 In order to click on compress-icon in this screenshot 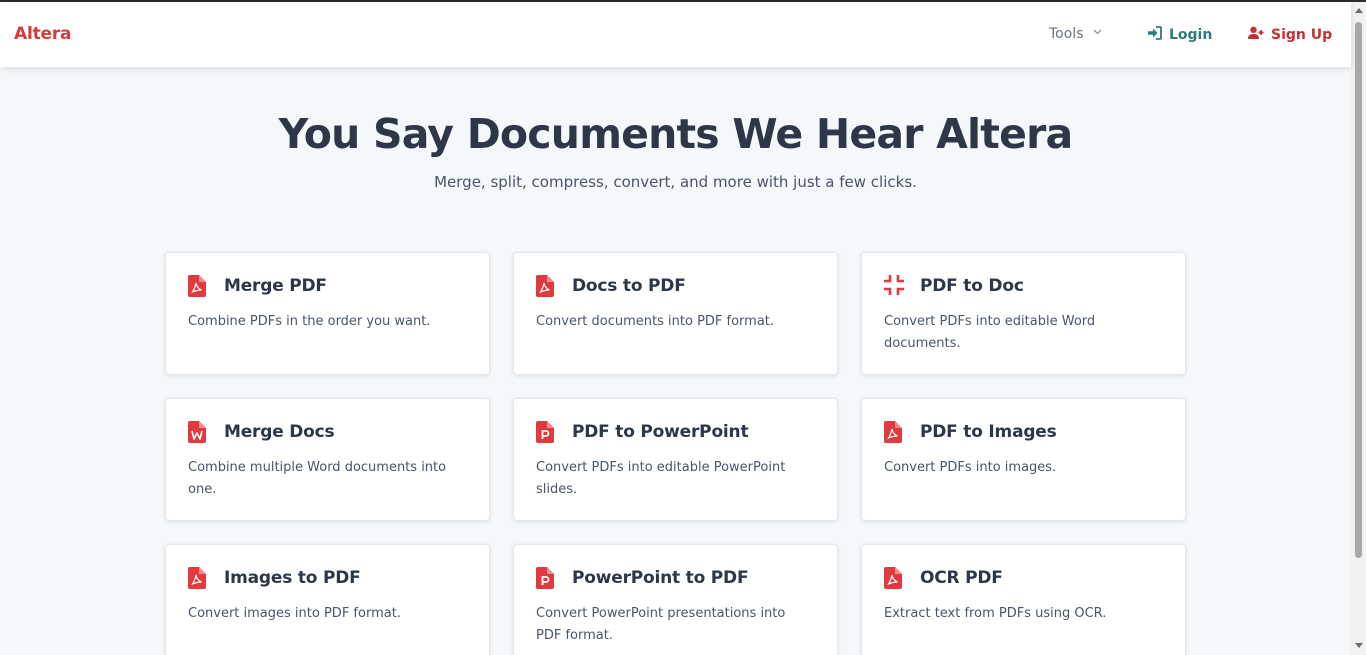, I will do `click(894, 286)`.